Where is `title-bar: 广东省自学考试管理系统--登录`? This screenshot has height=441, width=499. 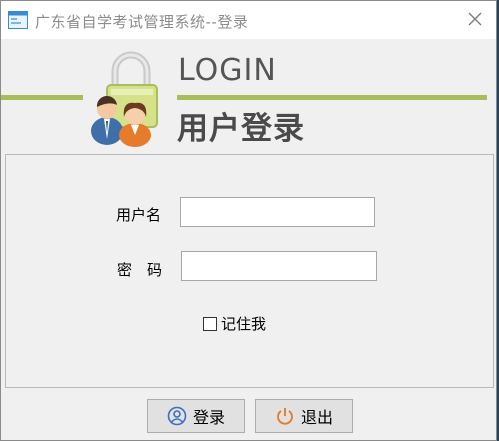 title-bar: 广东省自学考试管理系统--登录 is located at coordinates (248, 20).